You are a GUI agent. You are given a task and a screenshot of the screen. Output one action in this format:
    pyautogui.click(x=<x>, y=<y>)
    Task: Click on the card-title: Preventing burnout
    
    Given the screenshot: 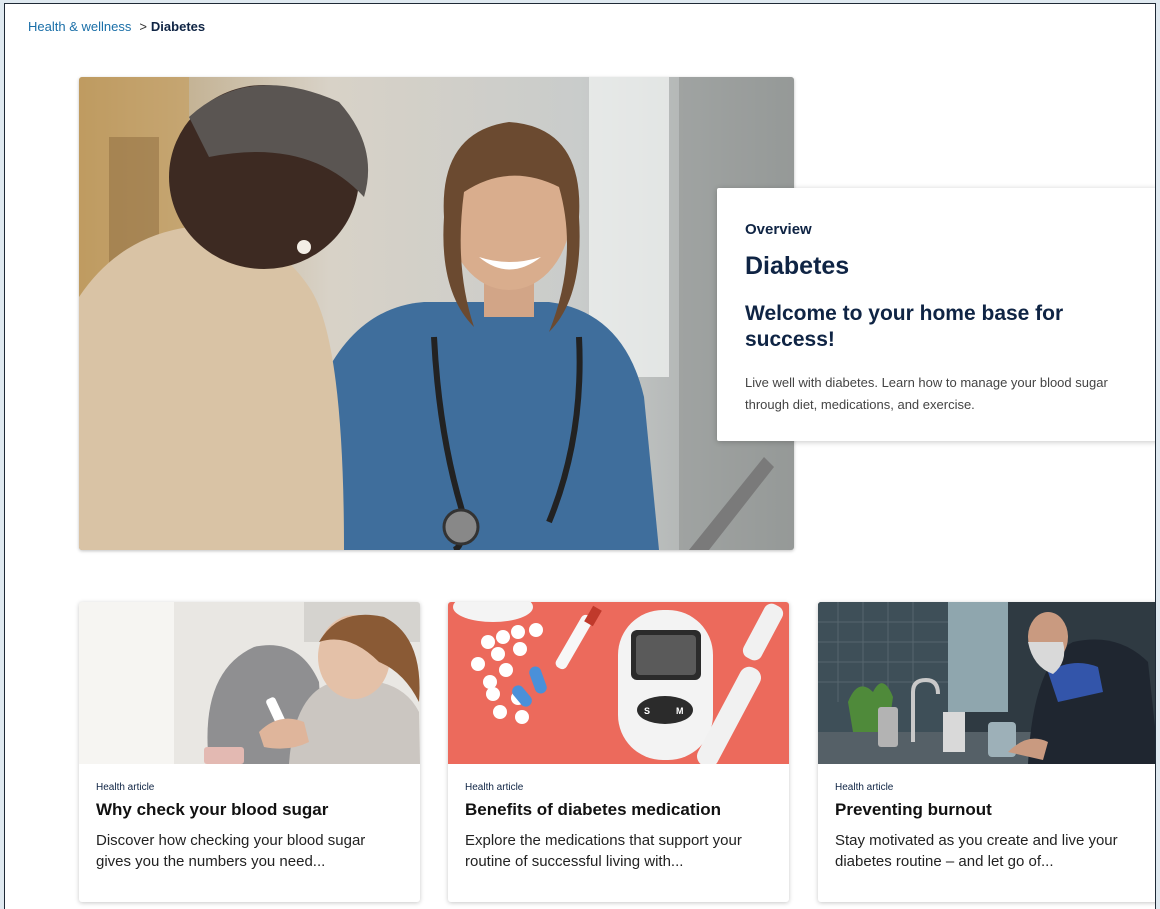 What is the action you would take?
    pyautogui.click(x=988, y=810)
    